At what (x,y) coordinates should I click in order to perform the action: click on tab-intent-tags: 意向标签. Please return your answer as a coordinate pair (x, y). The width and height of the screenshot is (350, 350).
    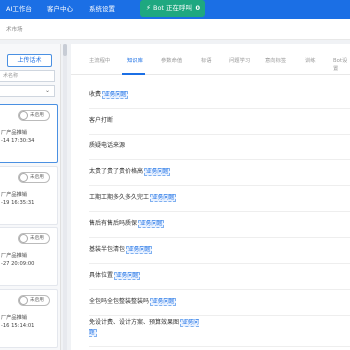
    Looking at the image, I should click on (275, 60).